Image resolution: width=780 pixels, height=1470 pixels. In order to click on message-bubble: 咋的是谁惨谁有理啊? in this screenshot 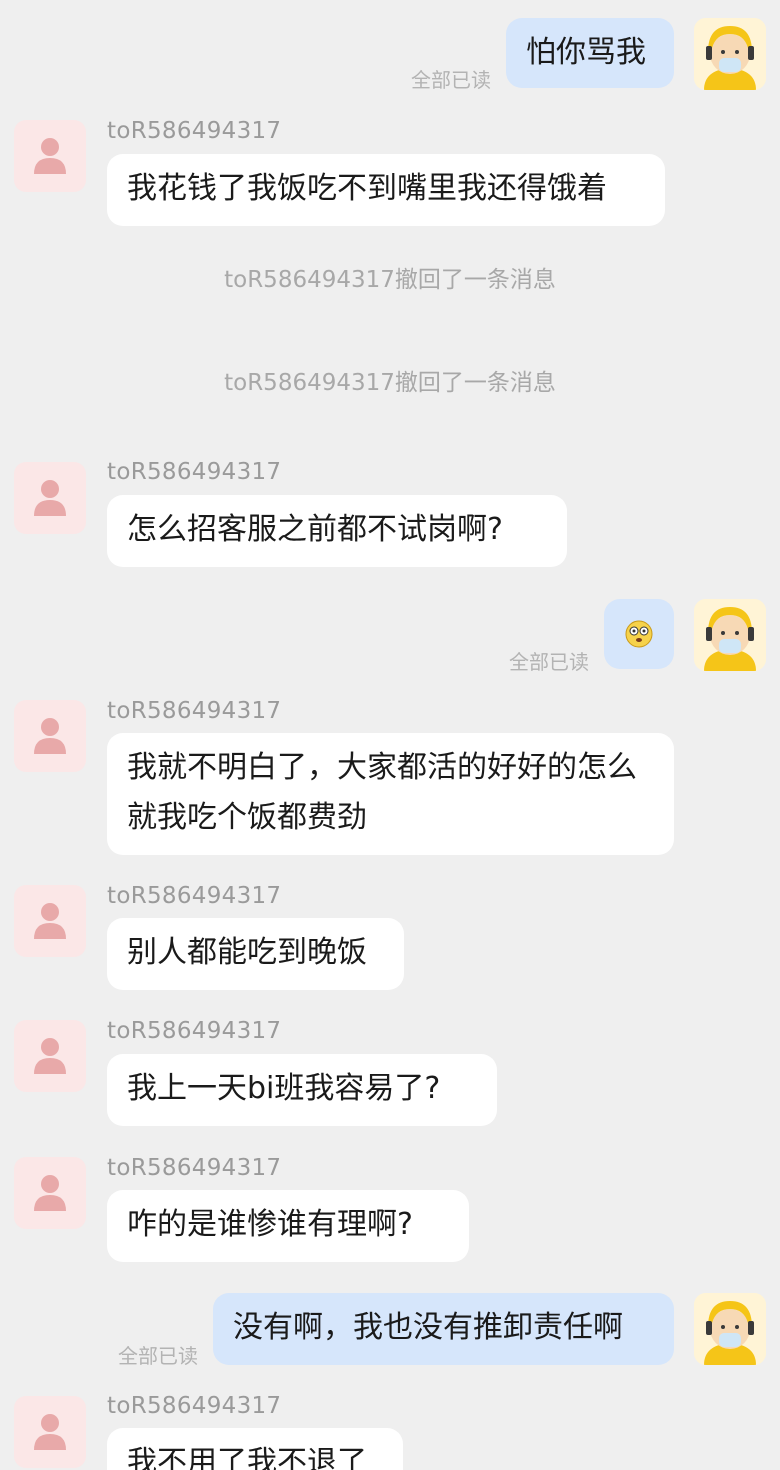, I will do `click(288, 1226)`.